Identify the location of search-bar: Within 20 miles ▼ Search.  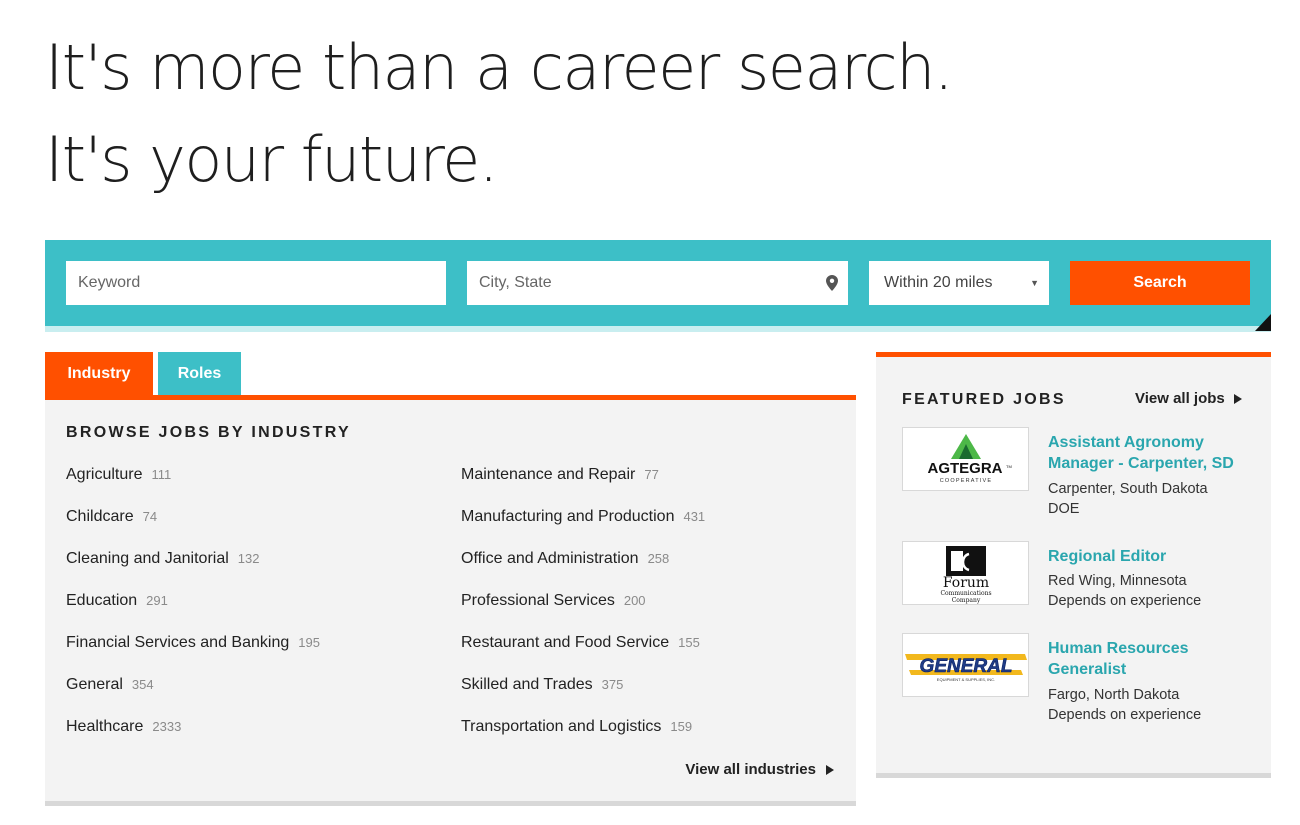
(658, 286).